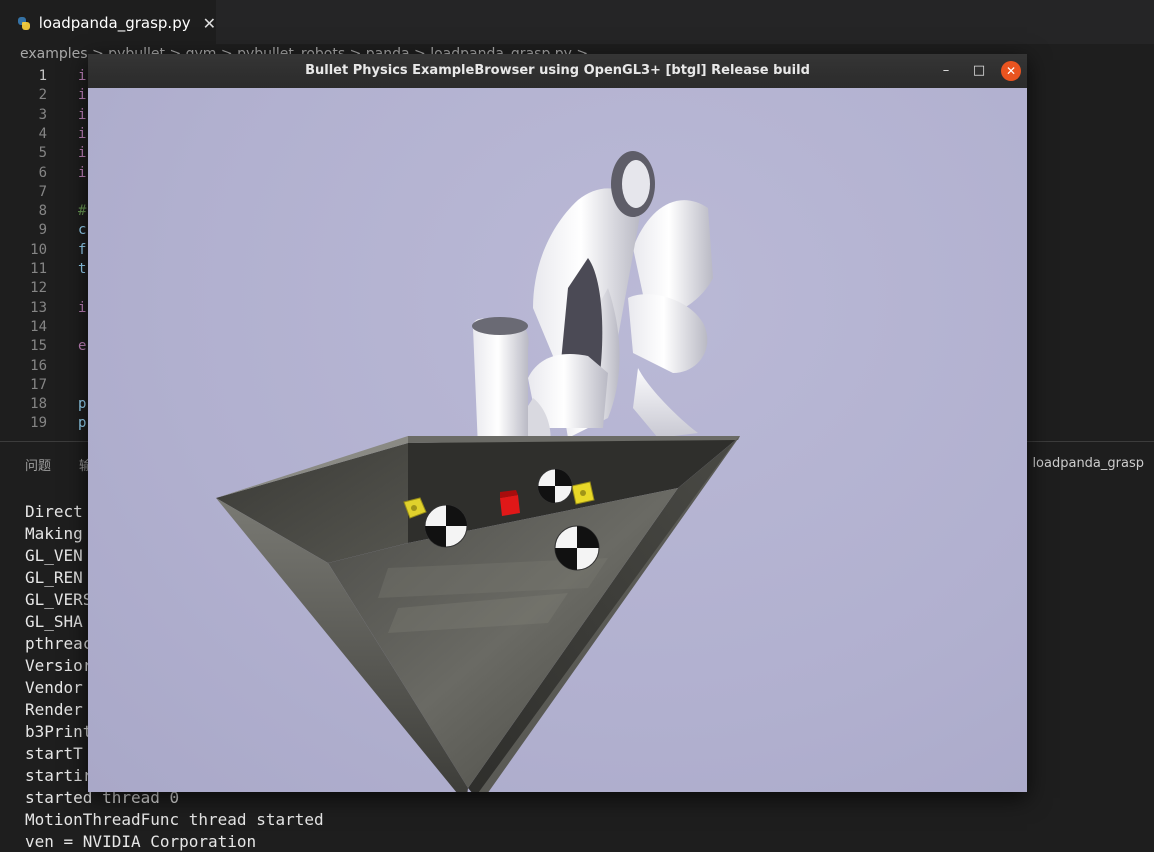  I want to click on line-number: 14, so click(38, 326).